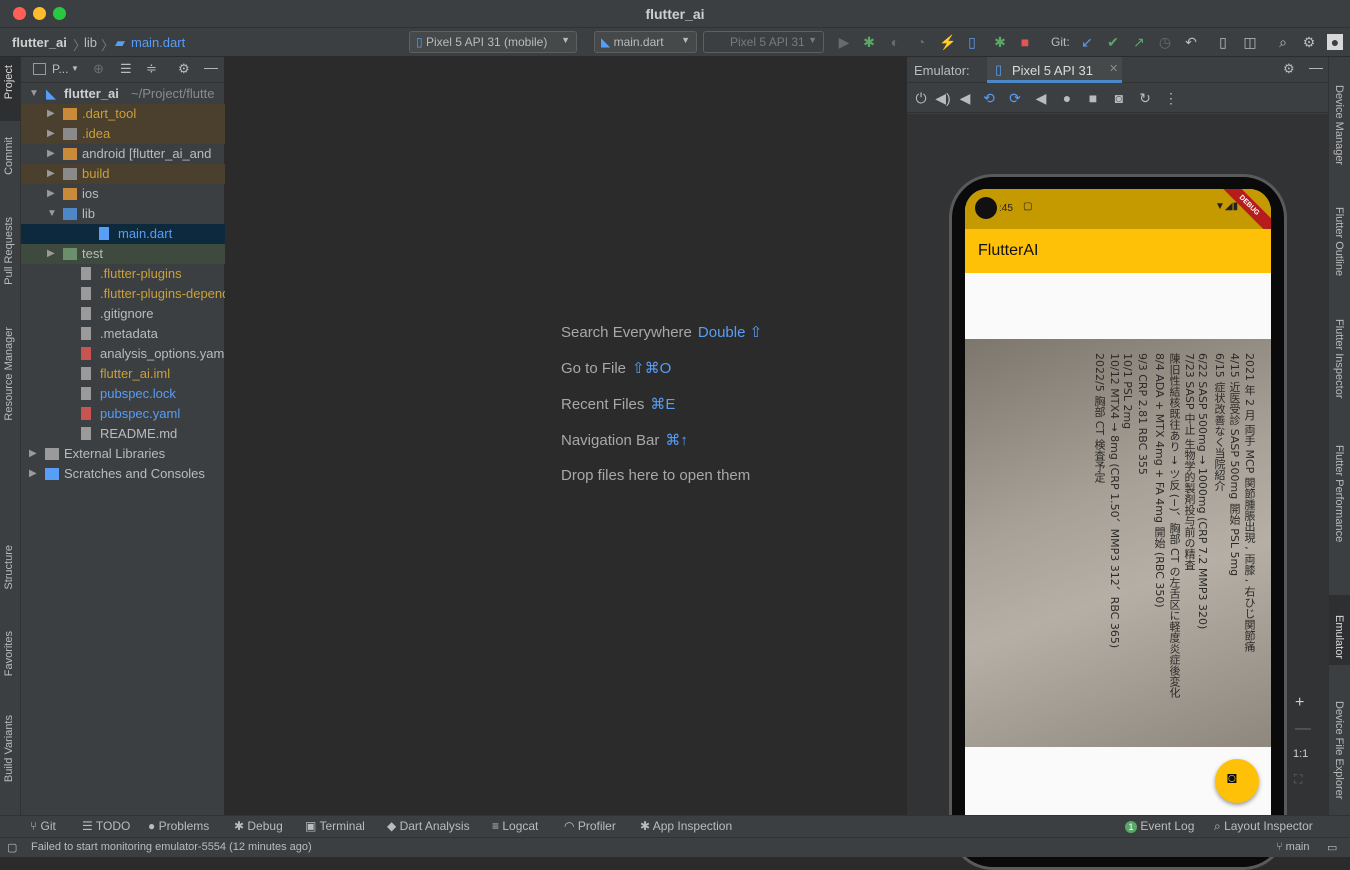  I want to click on tab-emulator: Emulator, so click(1339, 637).